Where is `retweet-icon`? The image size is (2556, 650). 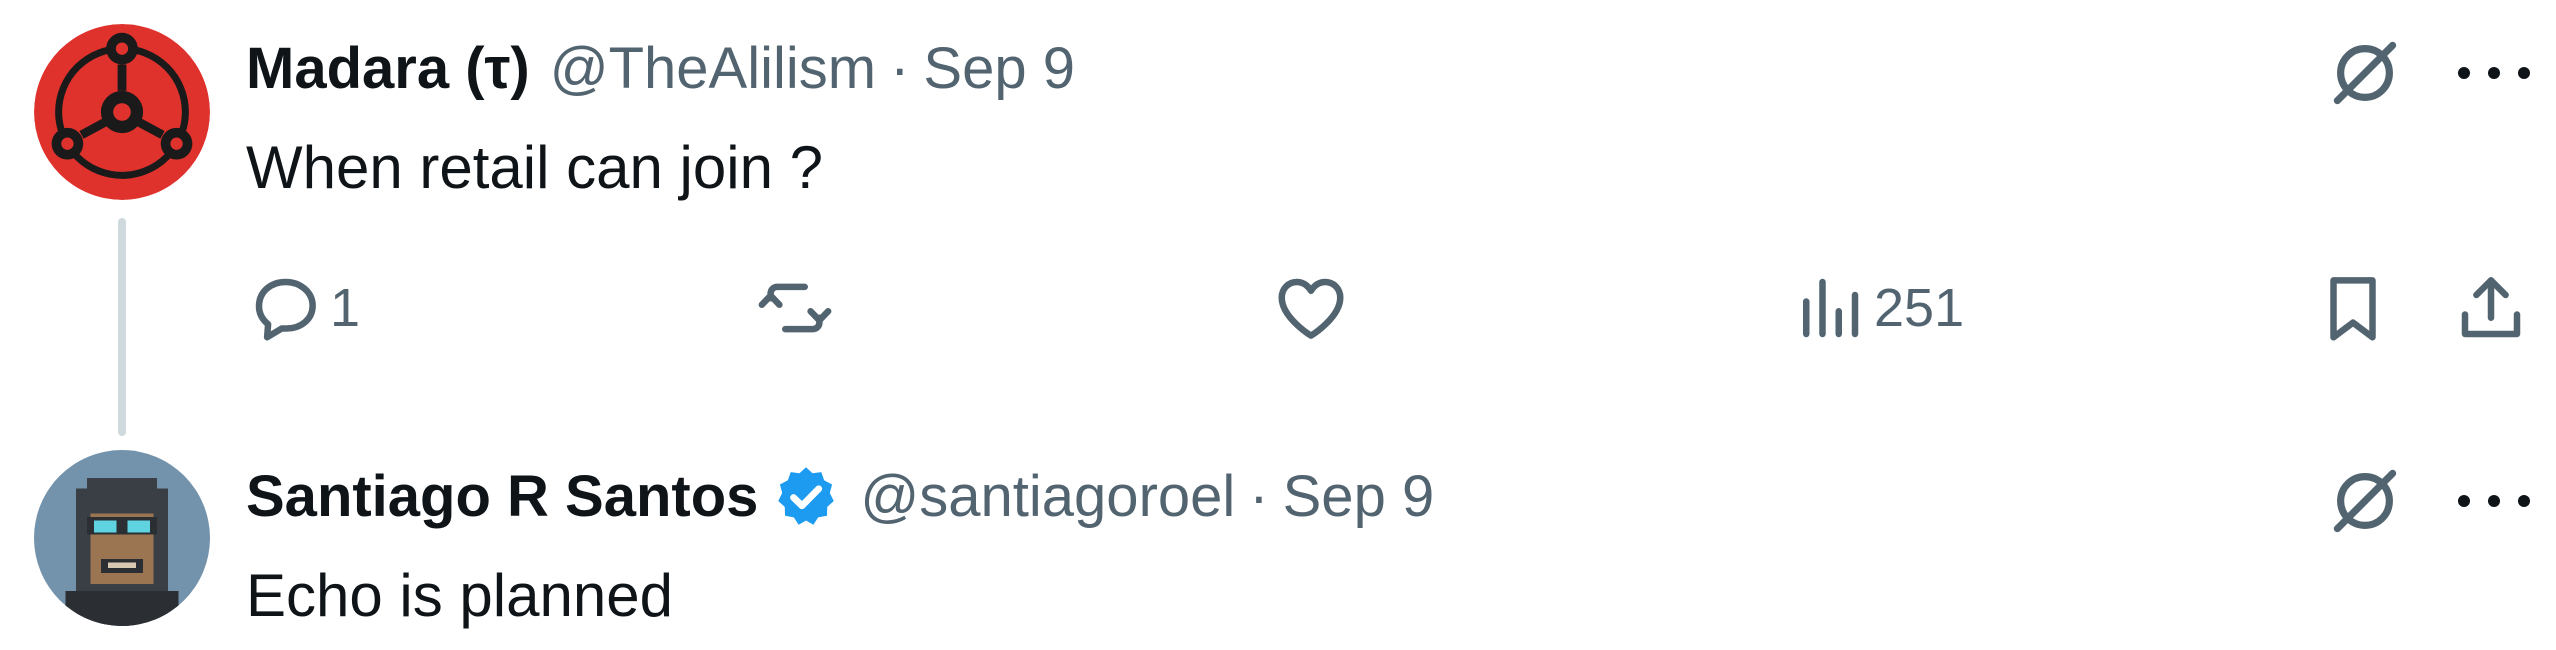 retweet-icon is located at coordinates (795, 308).